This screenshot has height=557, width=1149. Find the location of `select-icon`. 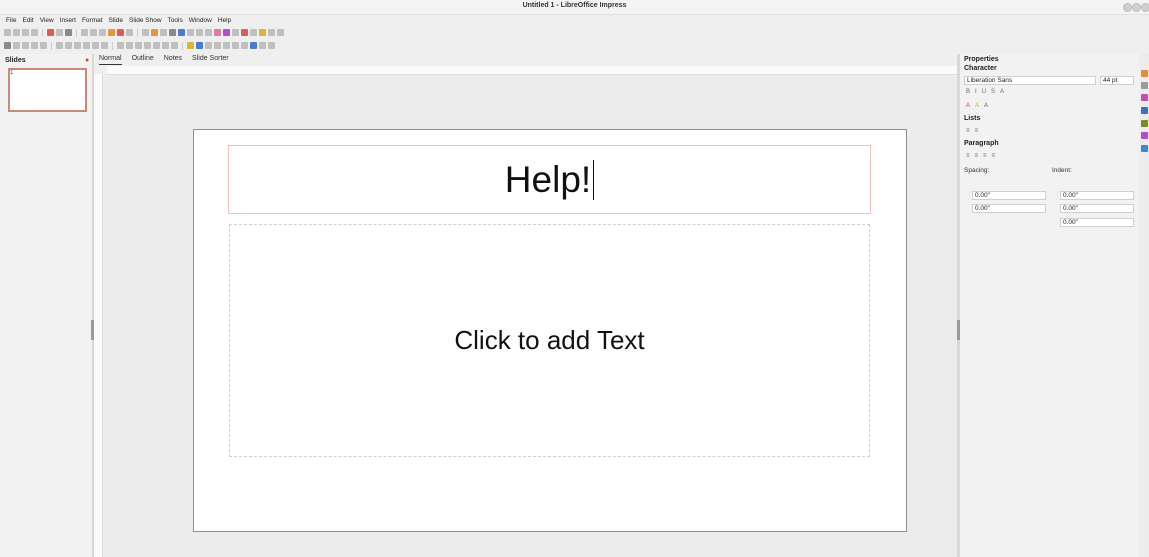

select-icon is located at coordinates (7, 45).